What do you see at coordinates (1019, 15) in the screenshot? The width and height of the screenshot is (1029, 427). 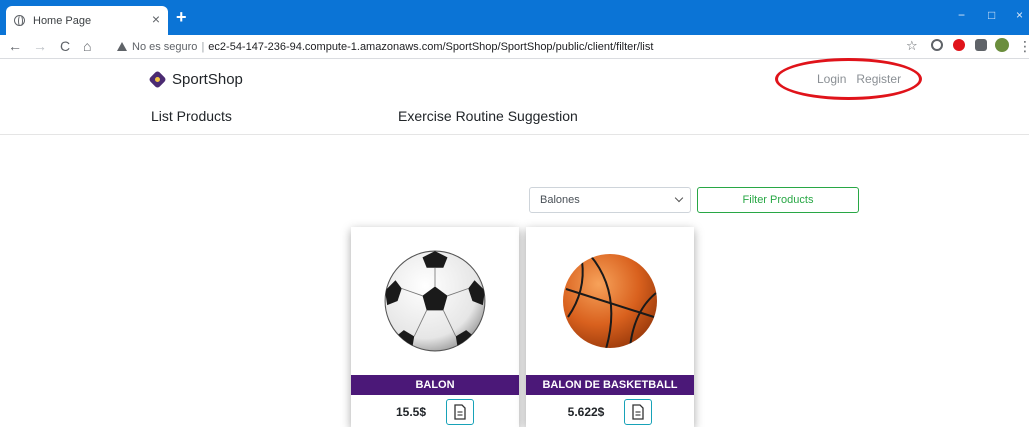 I see `window-close-button: ×` at bounding box center [1019, 15].